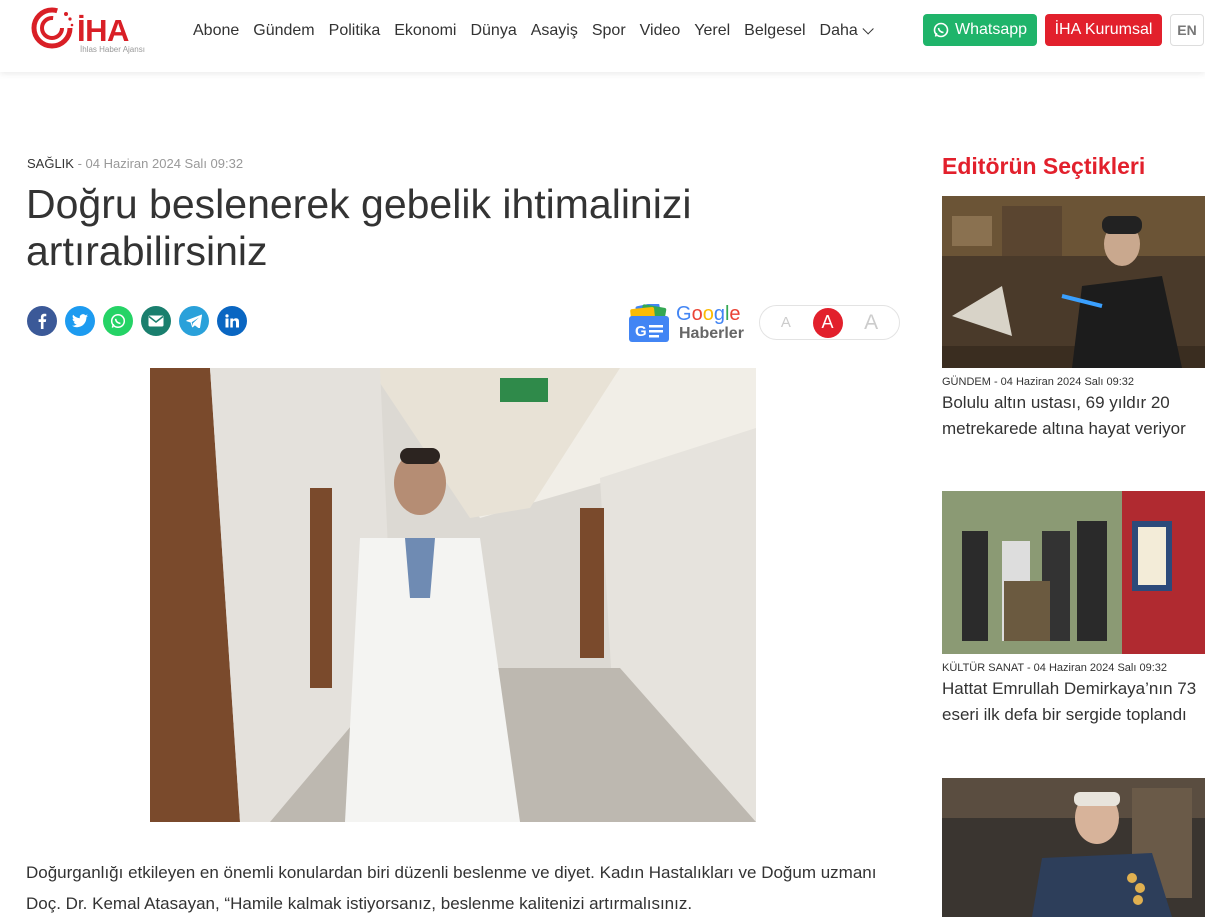  I want to click on share-bar, so click(137, 321).